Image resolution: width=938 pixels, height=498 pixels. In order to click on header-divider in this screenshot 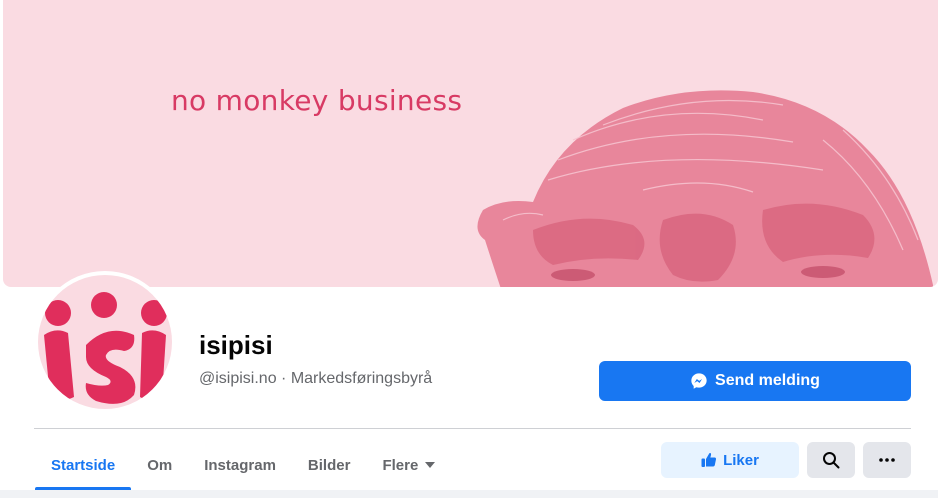, I will do `click(472, 428)`.